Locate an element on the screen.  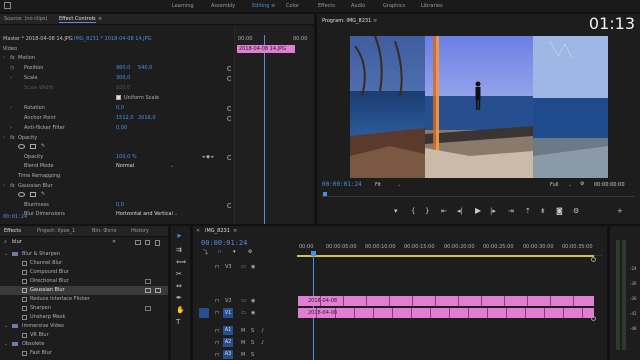
pen-mask-icon: ✎ is located at coordinates (43, 146).